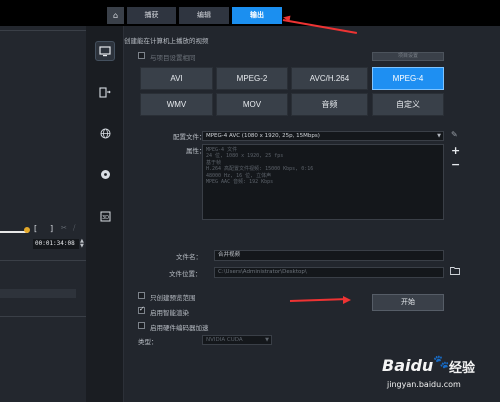  I want to click on tab-output: 输出, so click(257, 15).